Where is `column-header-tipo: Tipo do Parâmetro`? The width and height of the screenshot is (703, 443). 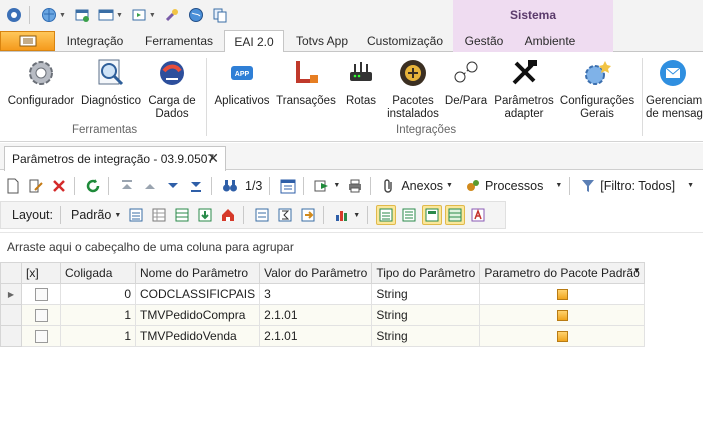 column-header-tipo: Tipo do Parâmetro is located at coordinates (426, 273).